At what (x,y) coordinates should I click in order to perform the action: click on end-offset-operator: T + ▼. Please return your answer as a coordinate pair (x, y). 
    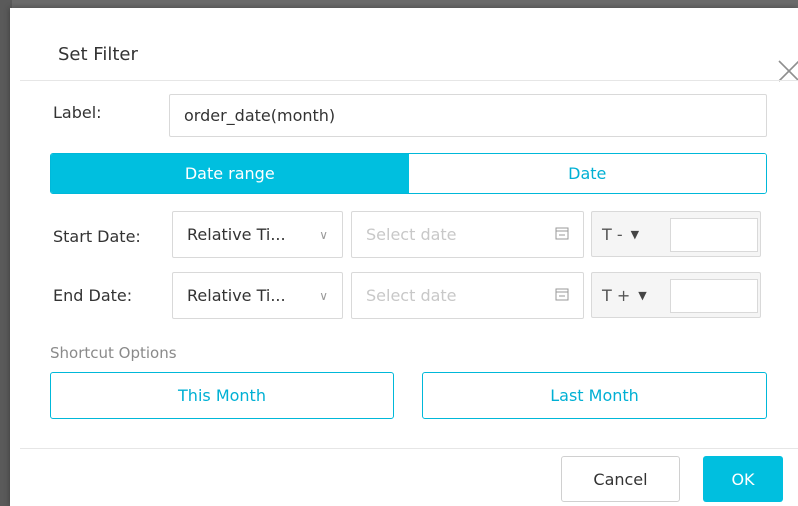
    Looking at the image, I should click on (624, 295).